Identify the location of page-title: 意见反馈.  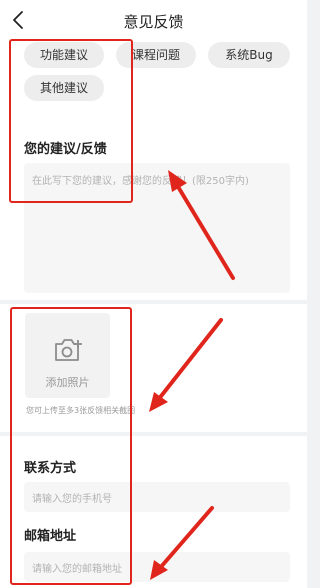
(153, 22).